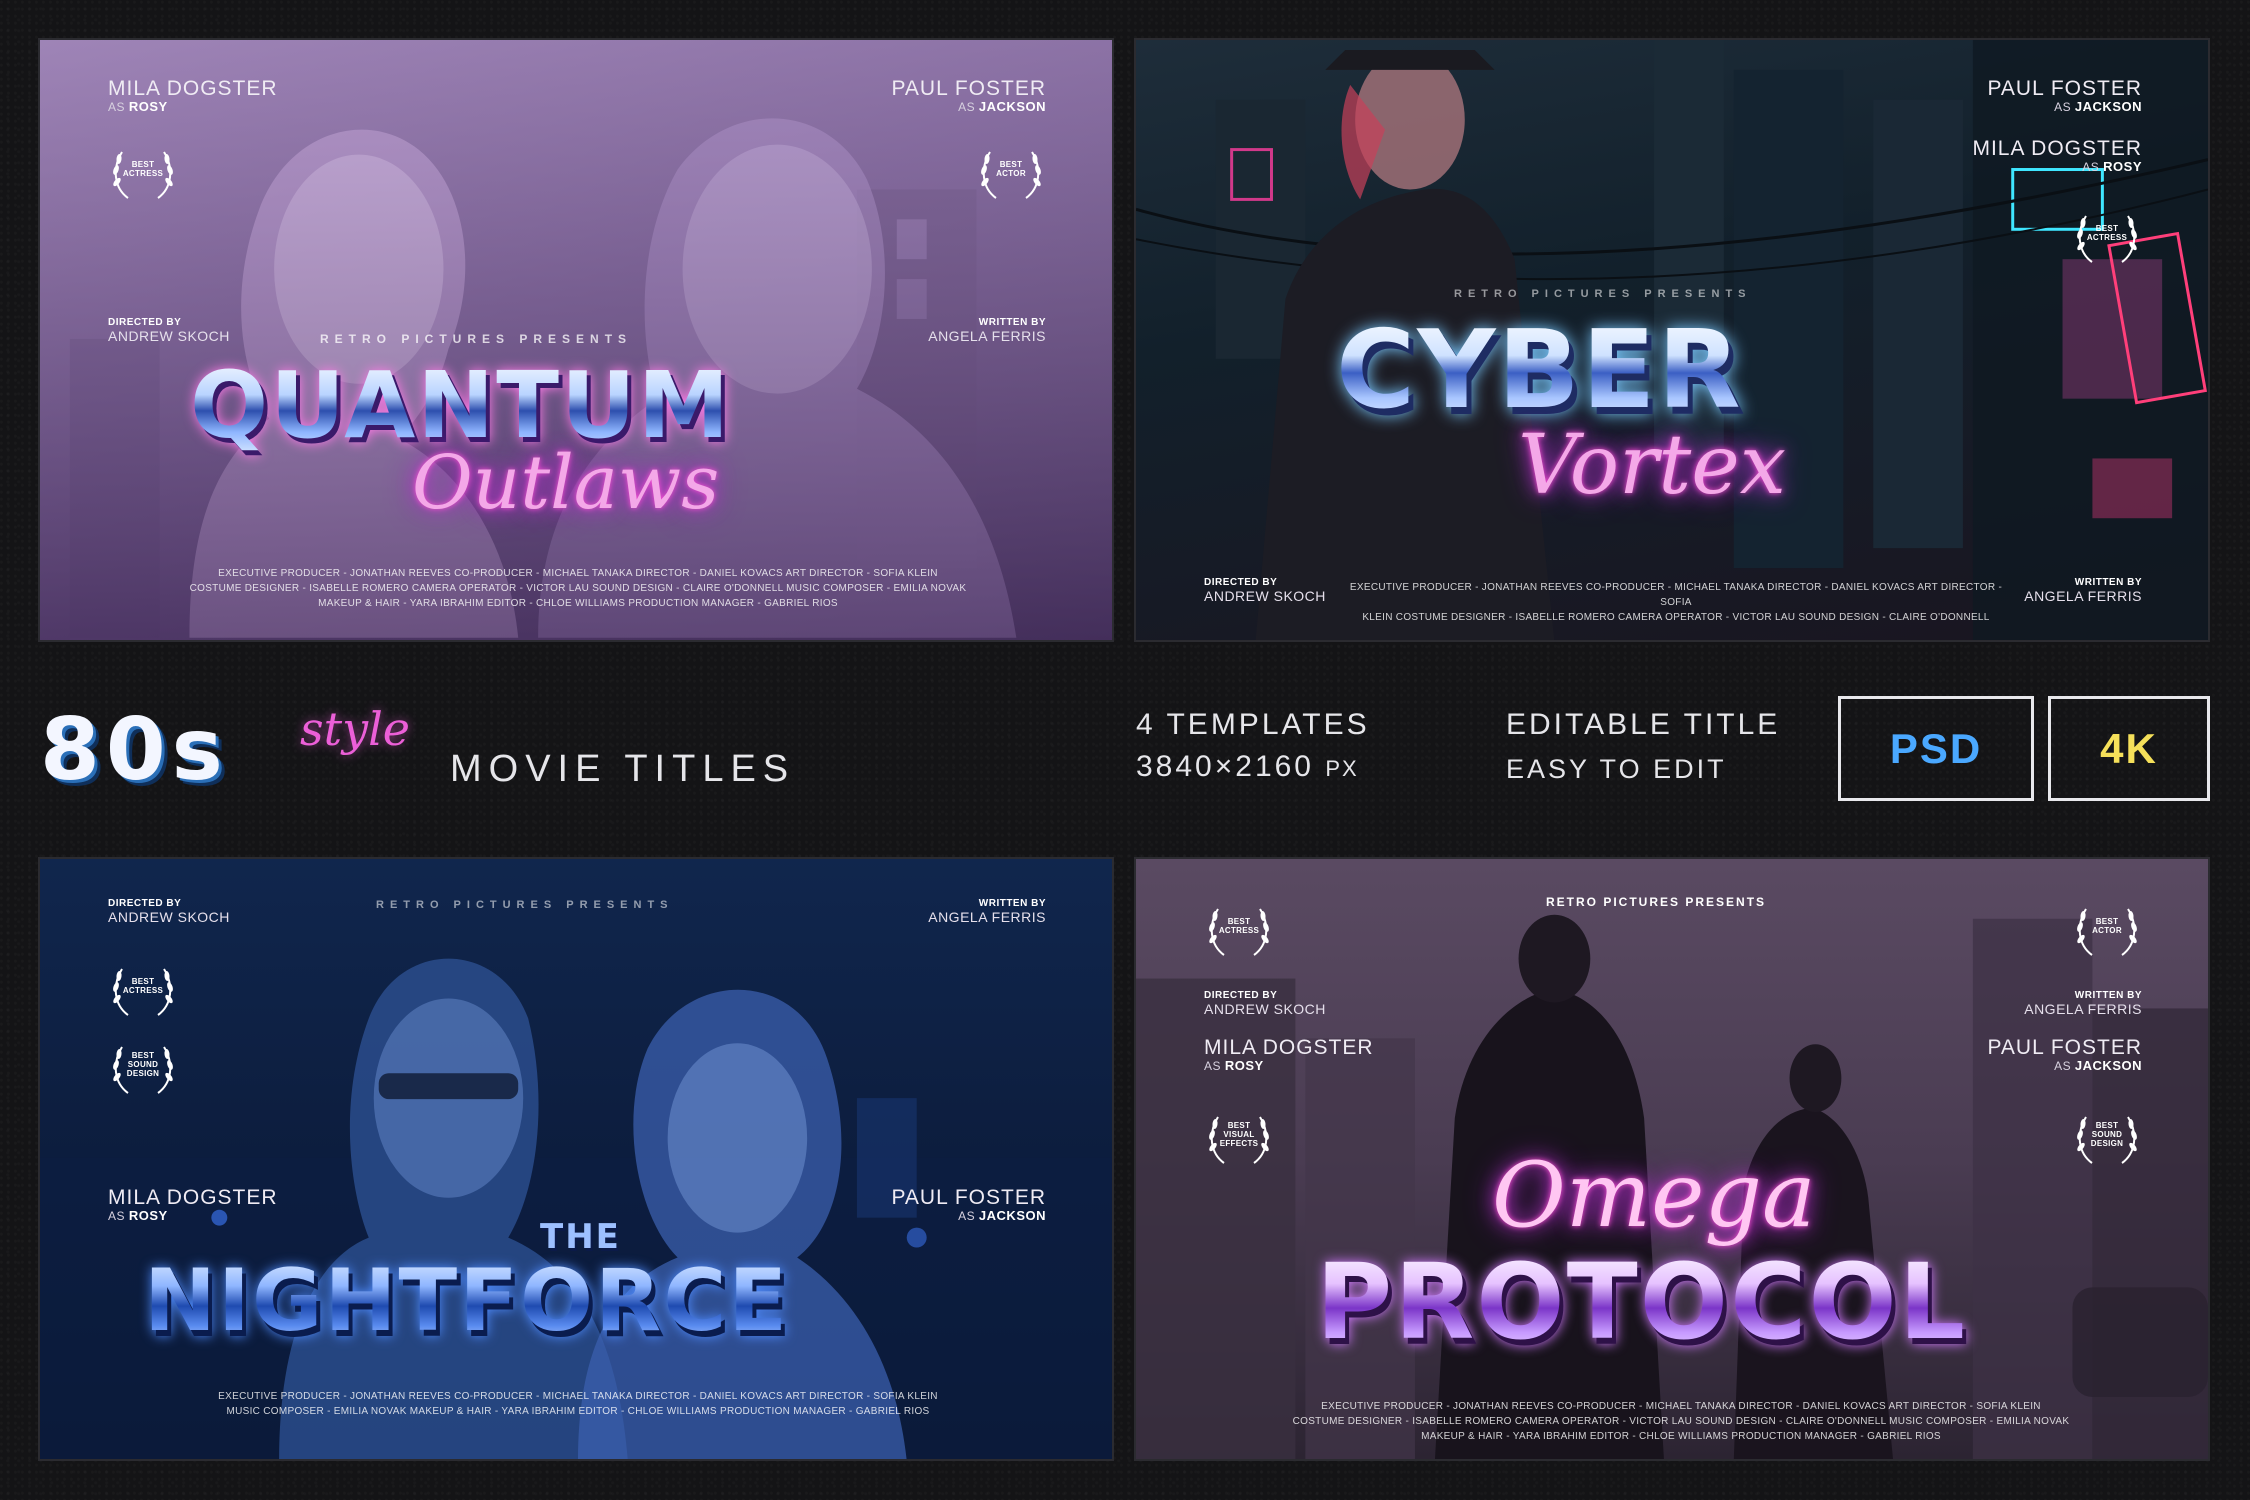  What do you see at coordinates (1225, 766) in the screenshot?
I see `resolution-value: 3840×2160` at bounding box center [1225, 766].